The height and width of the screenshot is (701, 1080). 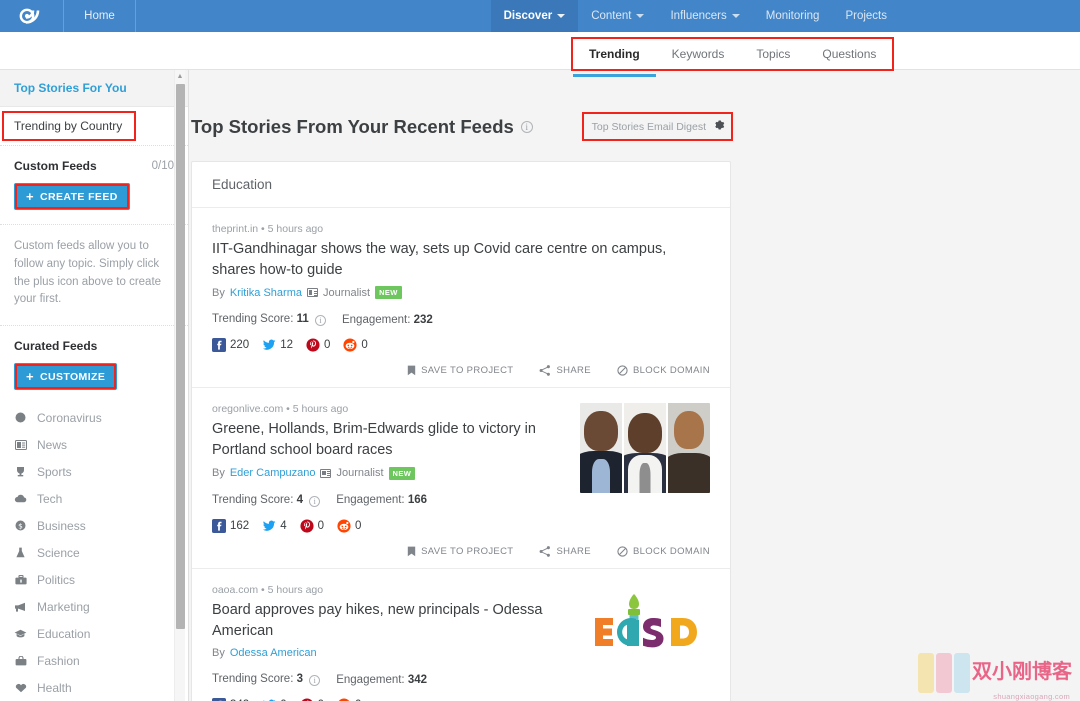 I want to click on briefcase-icon, so click(x=20, y=579).